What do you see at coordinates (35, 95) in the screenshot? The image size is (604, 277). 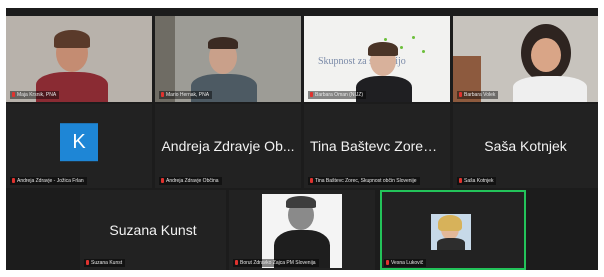 I see `participant-name: Maja Krsnik, PNA` at bounding box center [35, 95].